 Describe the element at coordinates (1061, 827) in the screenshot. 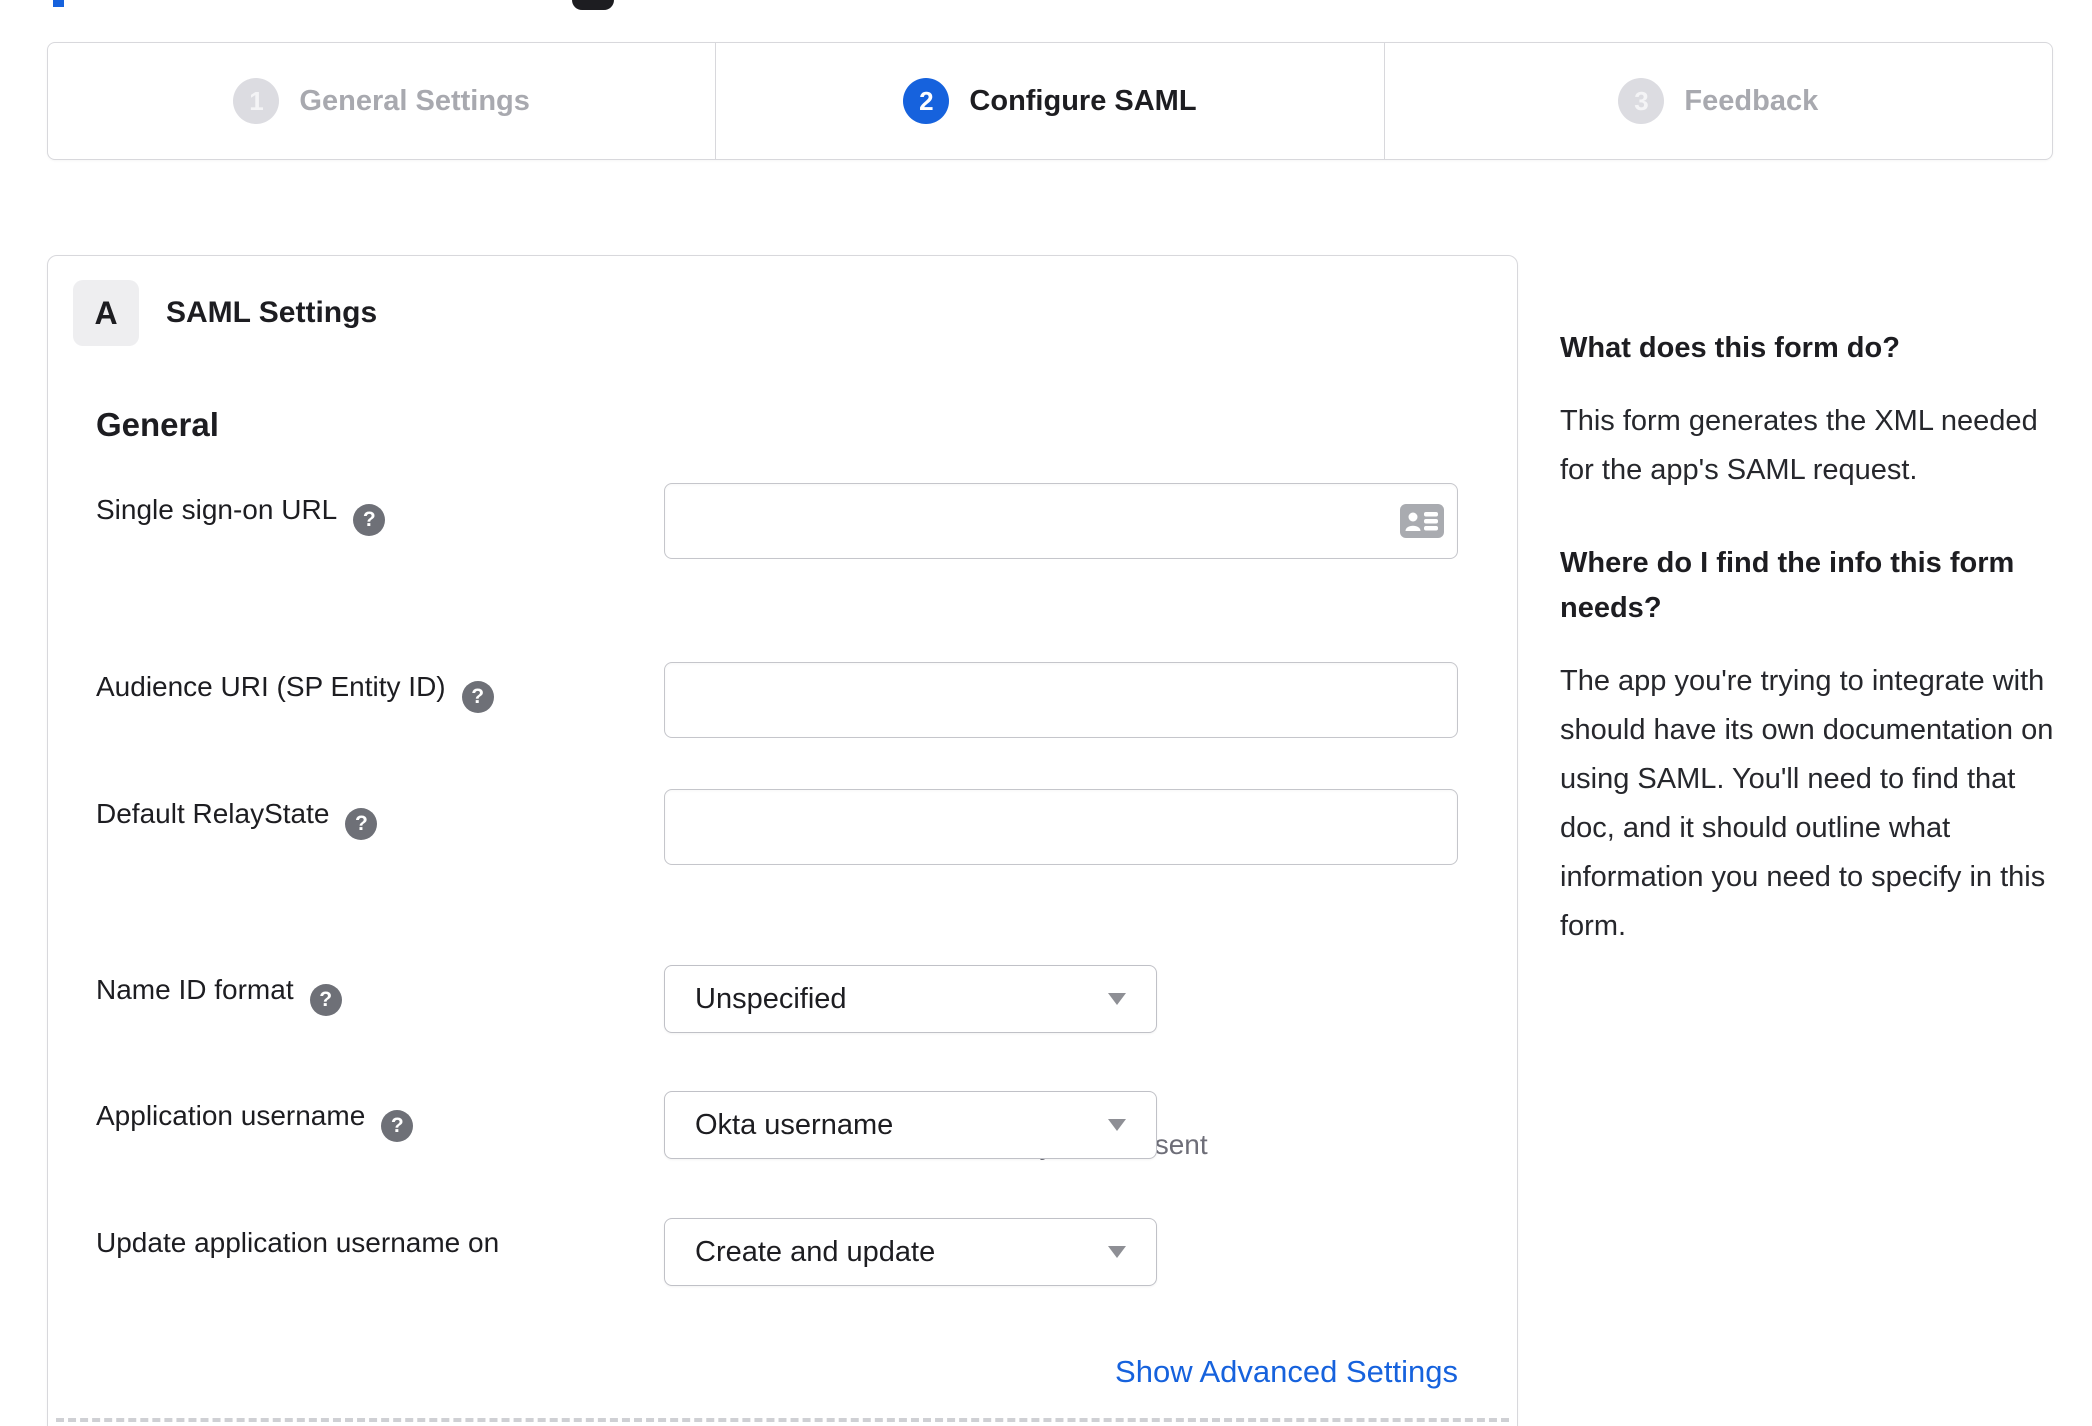

I see `relay-state-input` at that location.